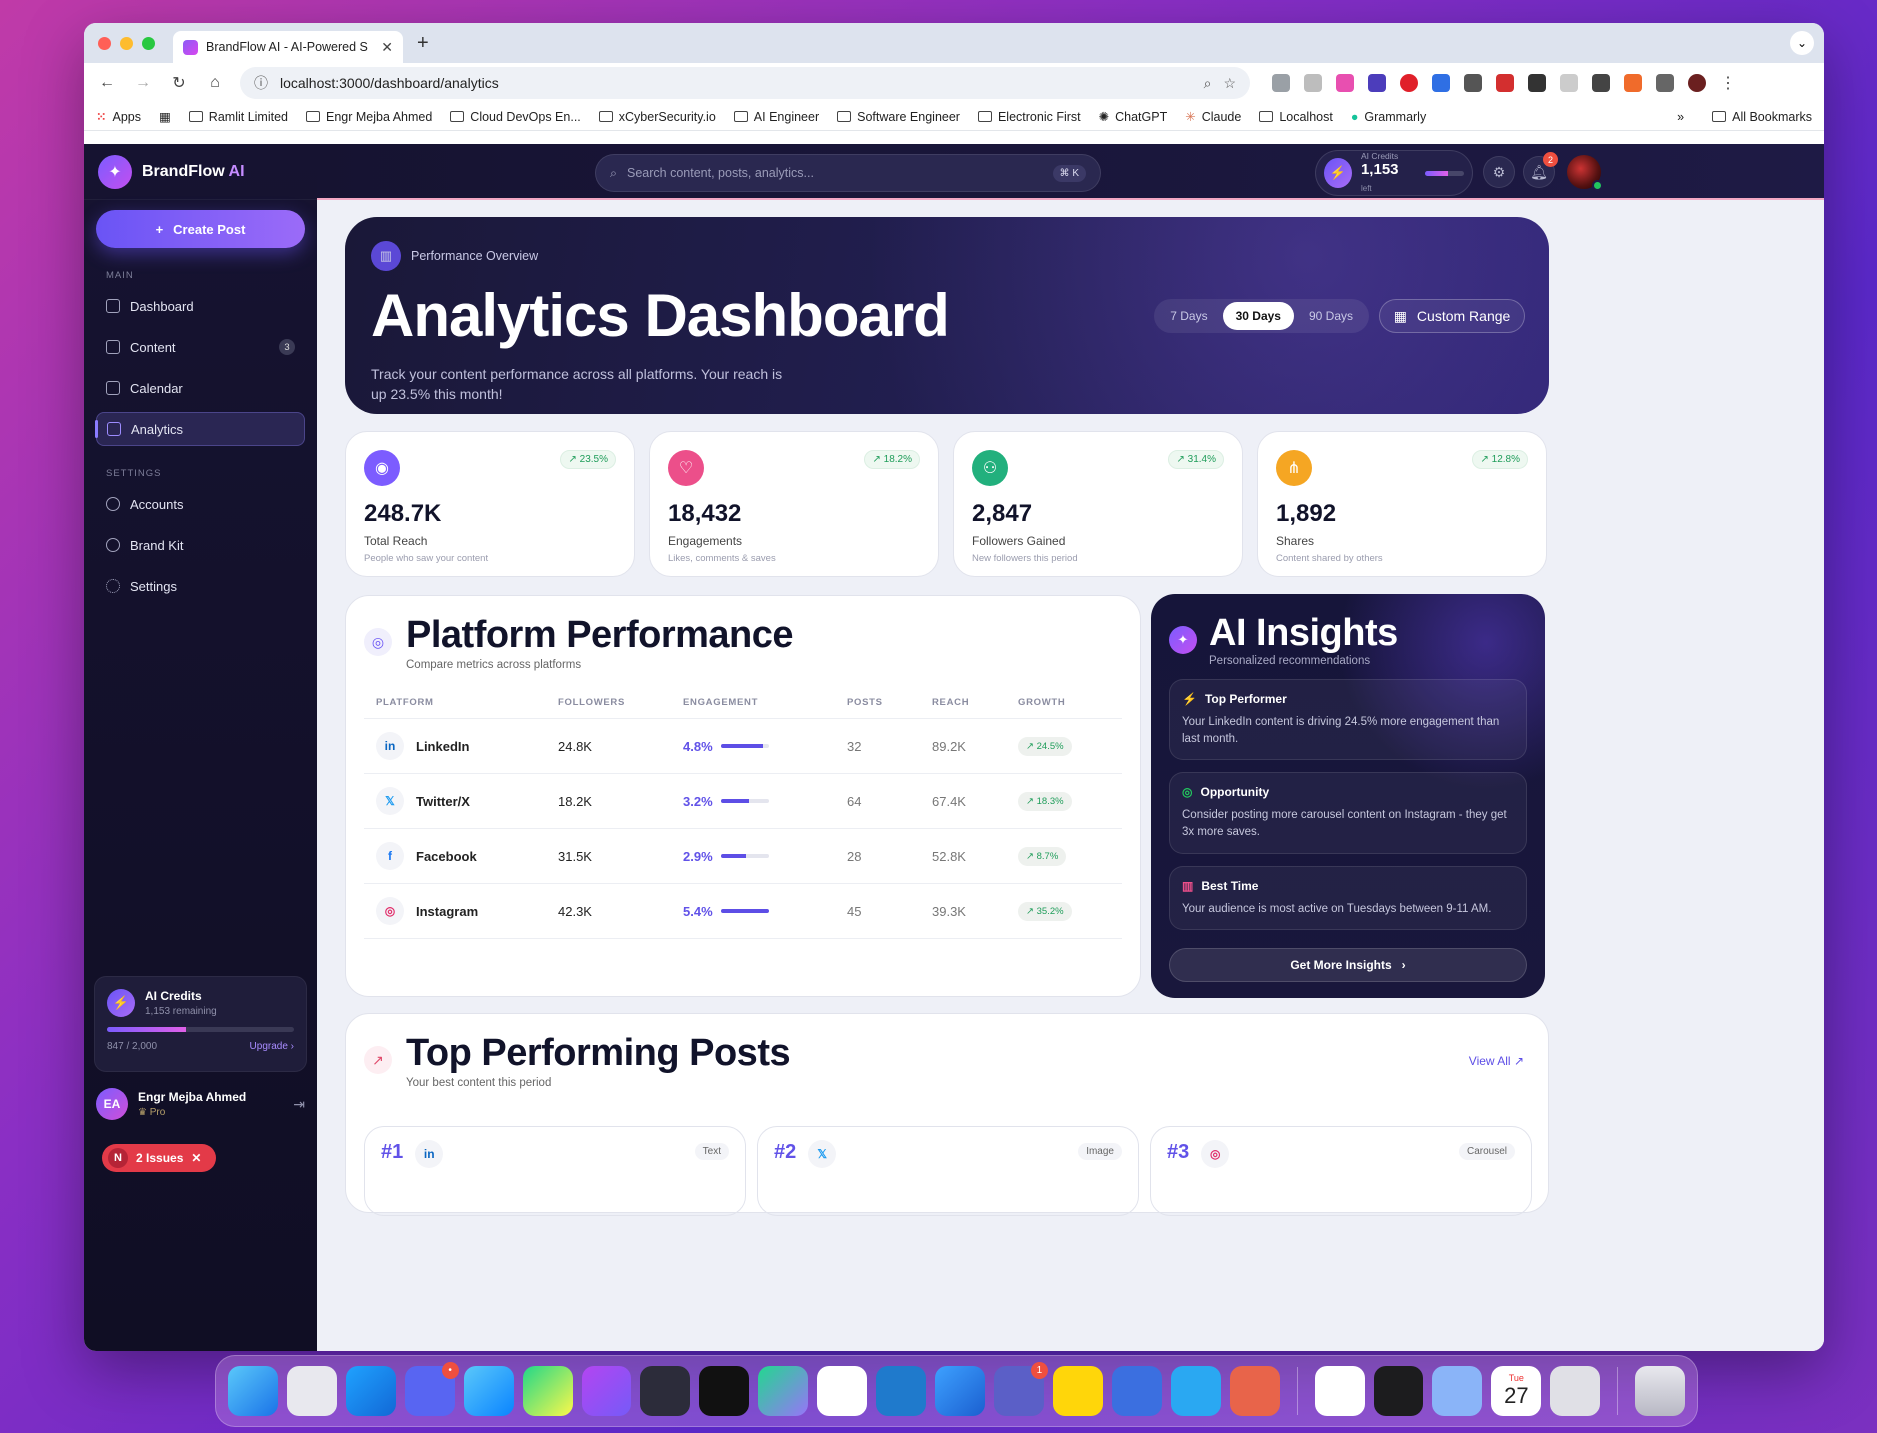 This screenshot has height=1433, width=1877. Describe the element at coordinates (299, 1104) in the screenshot. I see `logout-icon: ⇥` at that location.